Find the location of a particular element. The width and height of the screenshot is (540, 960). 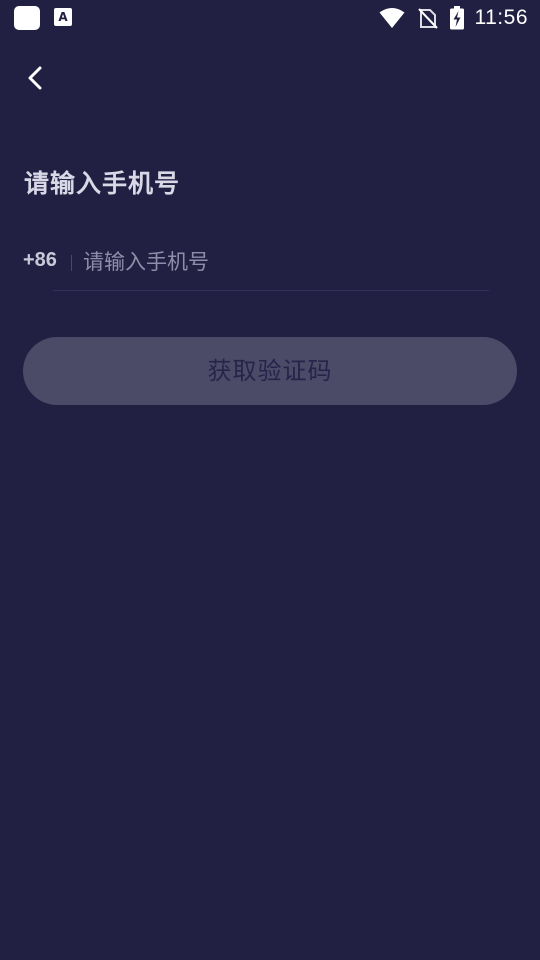

input-underline is located at coordinates (271, 290).